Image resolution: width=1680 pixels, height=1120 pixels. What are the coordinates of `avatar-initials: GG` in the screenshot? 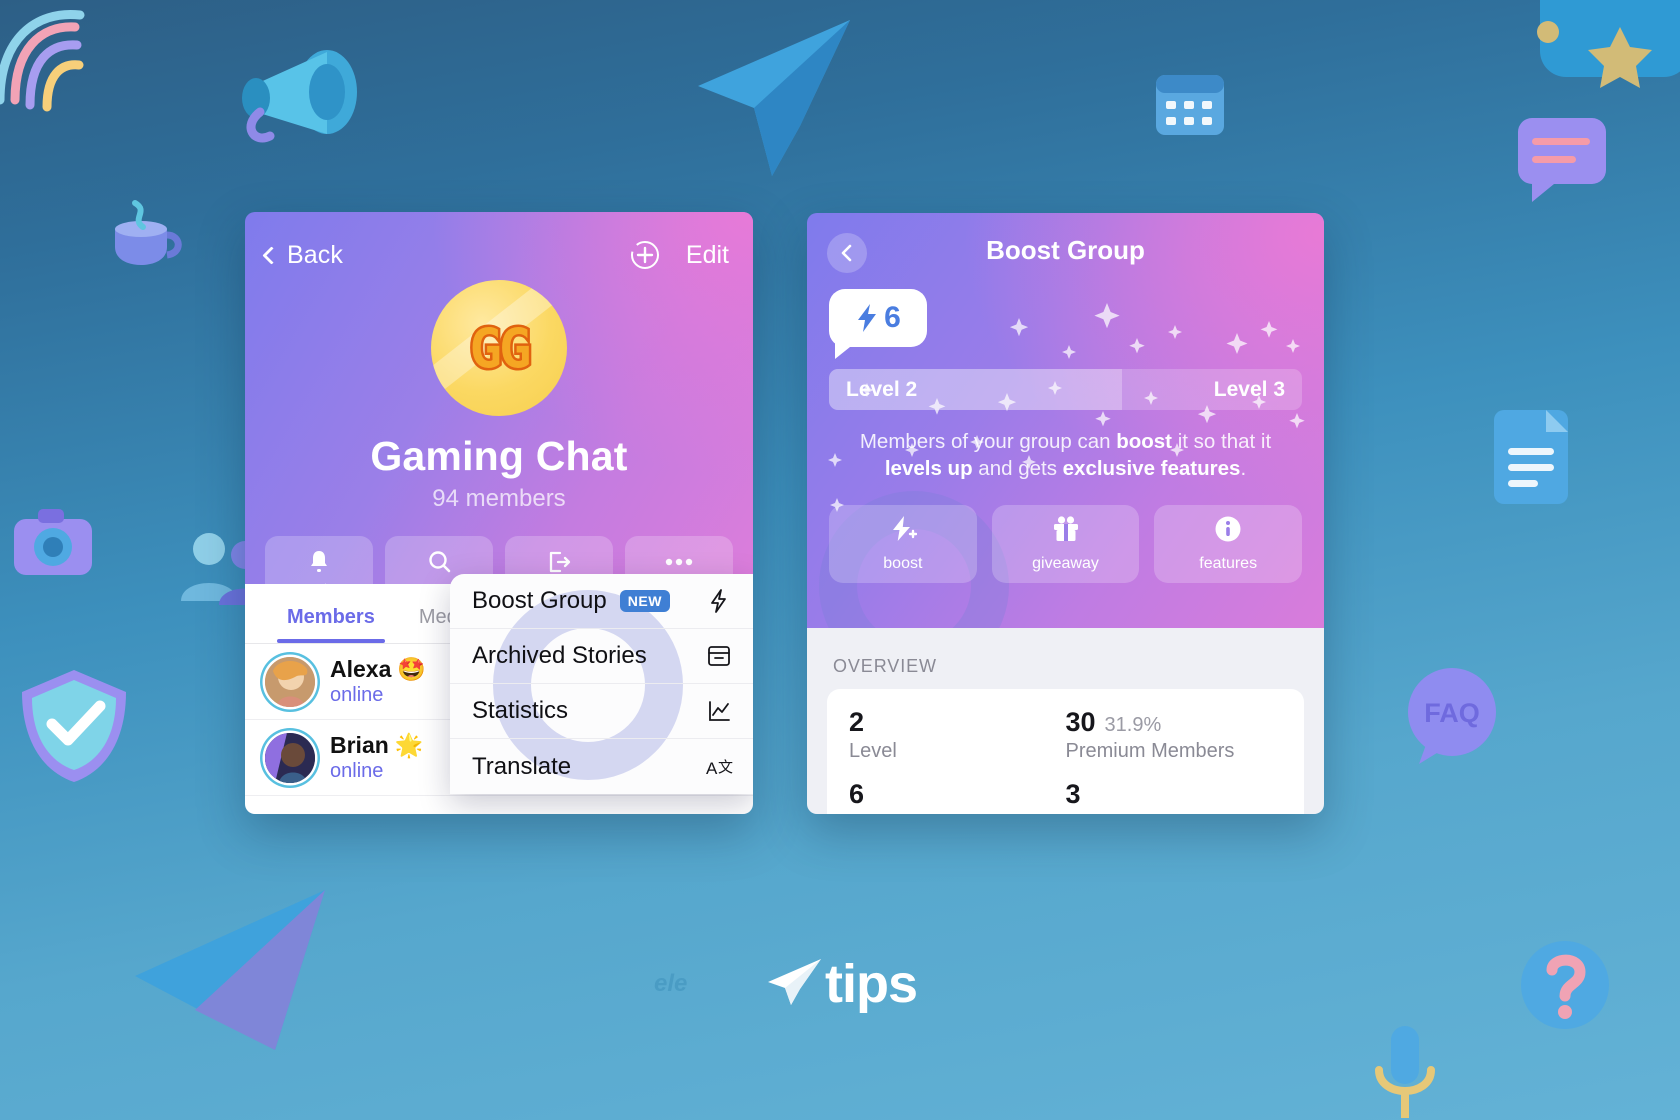 It's located at (500, 348).